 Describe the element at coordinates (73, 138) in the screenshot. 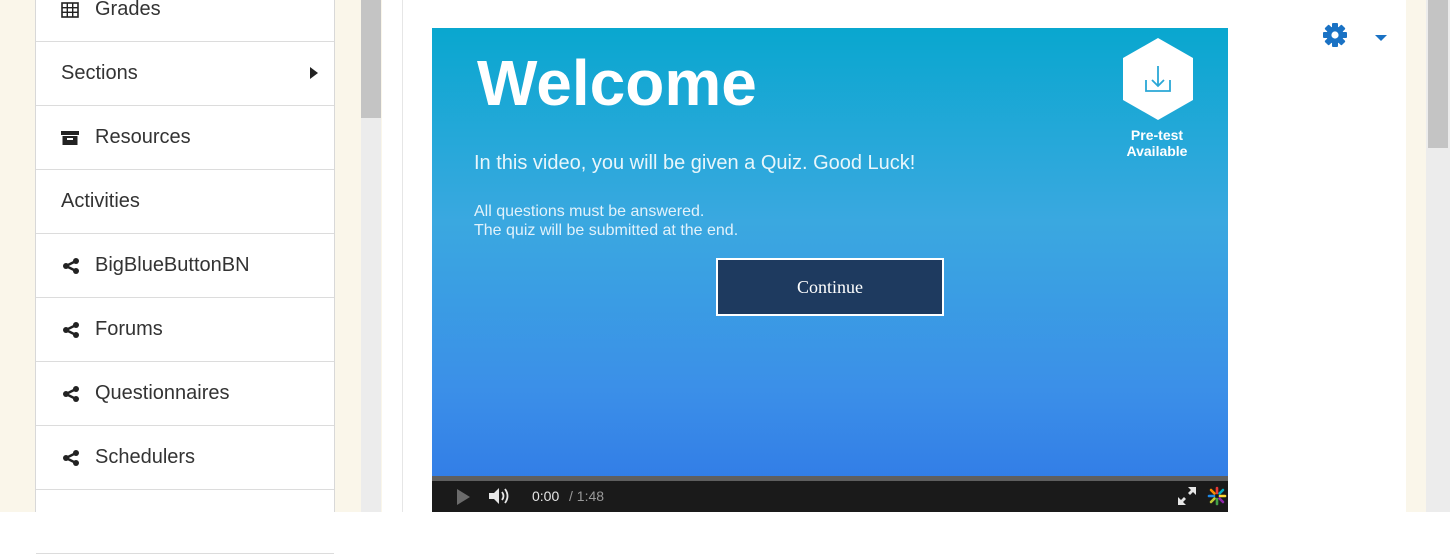

I see `archive-icon` at that location.